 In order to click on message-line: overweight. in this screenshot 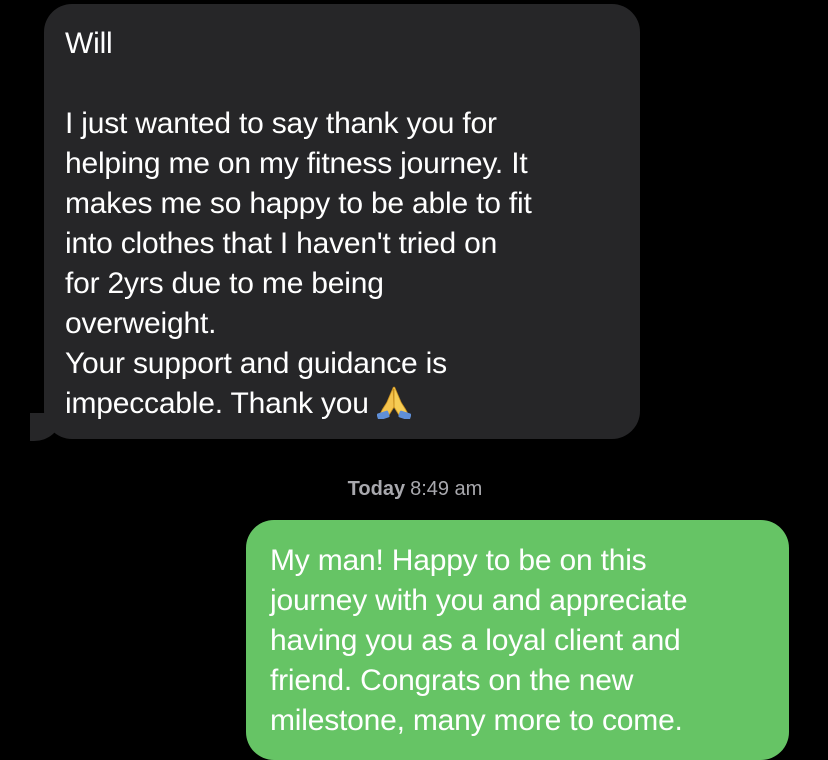, I will do `click(141, 323)`.